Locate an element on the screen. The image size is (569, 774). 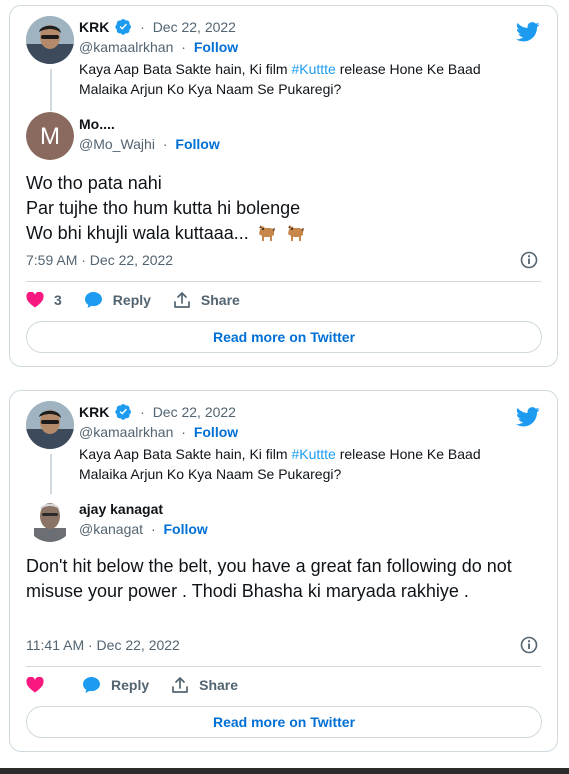
tweet-timestamp: 7:59 AM · Dec 22, 2022 is located at coordinates (99, 260).